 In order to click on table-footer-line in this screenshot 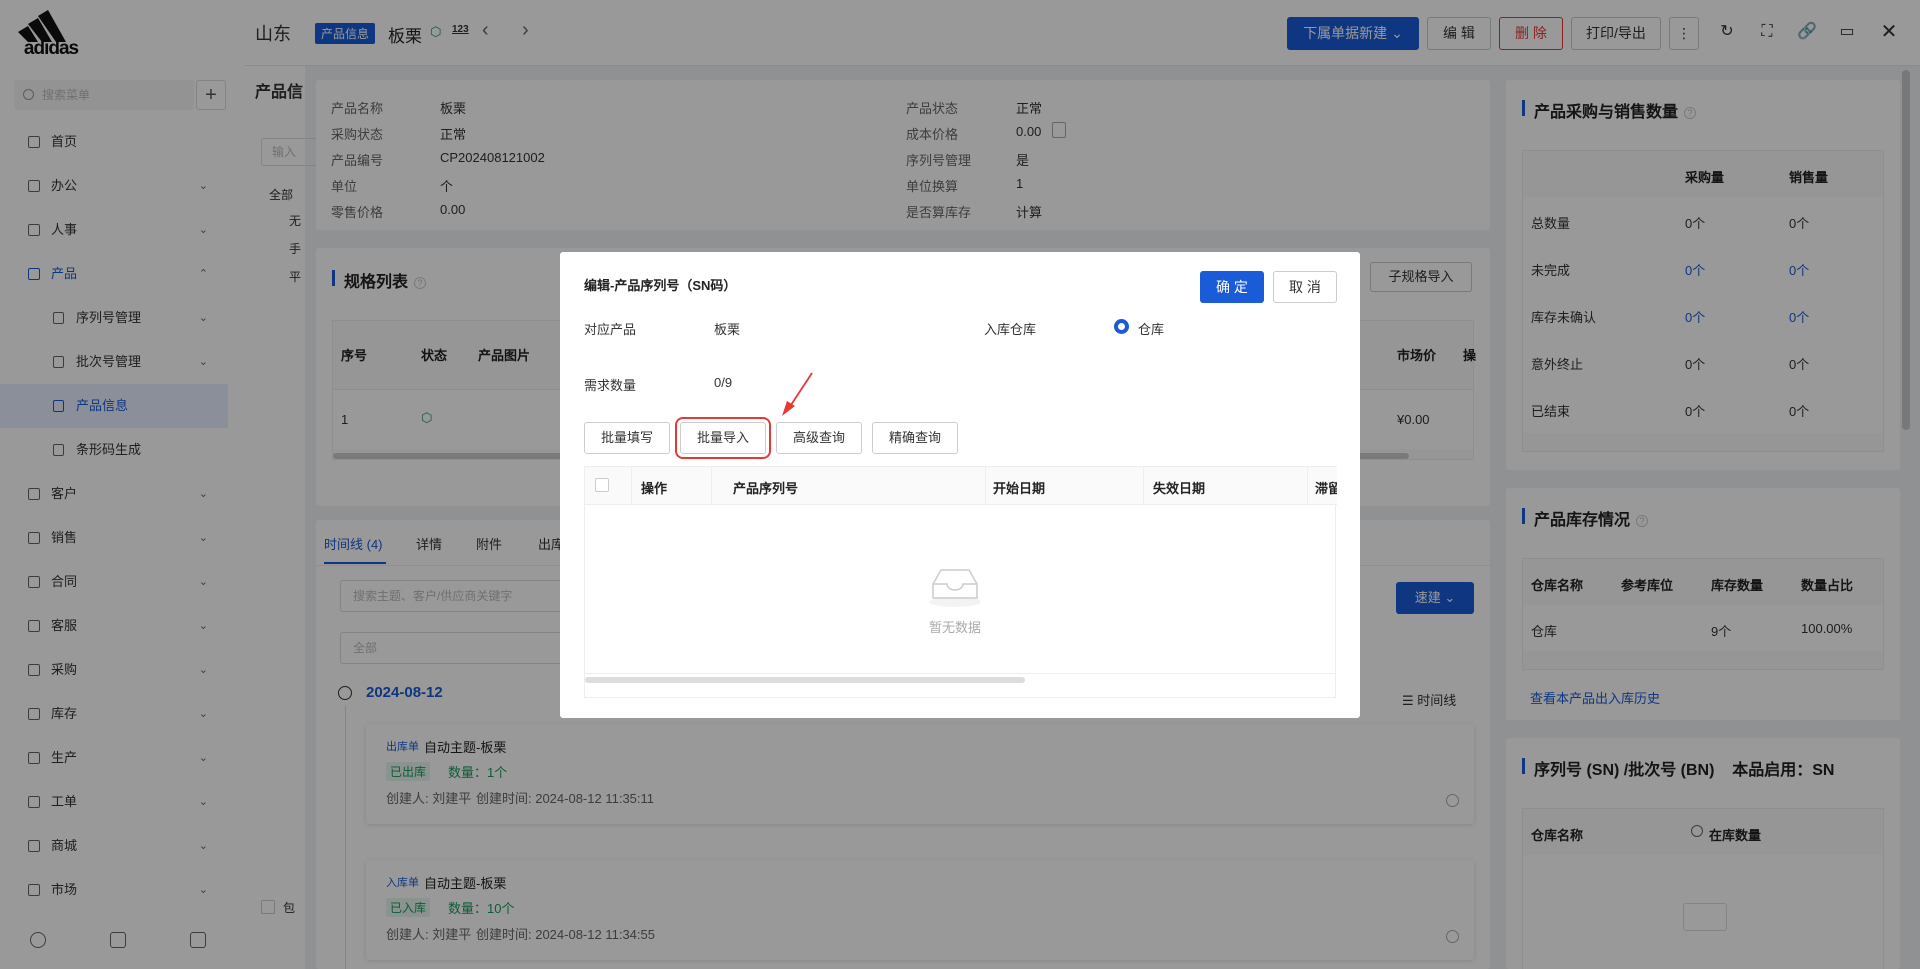, I will do `click(960, 673)`.